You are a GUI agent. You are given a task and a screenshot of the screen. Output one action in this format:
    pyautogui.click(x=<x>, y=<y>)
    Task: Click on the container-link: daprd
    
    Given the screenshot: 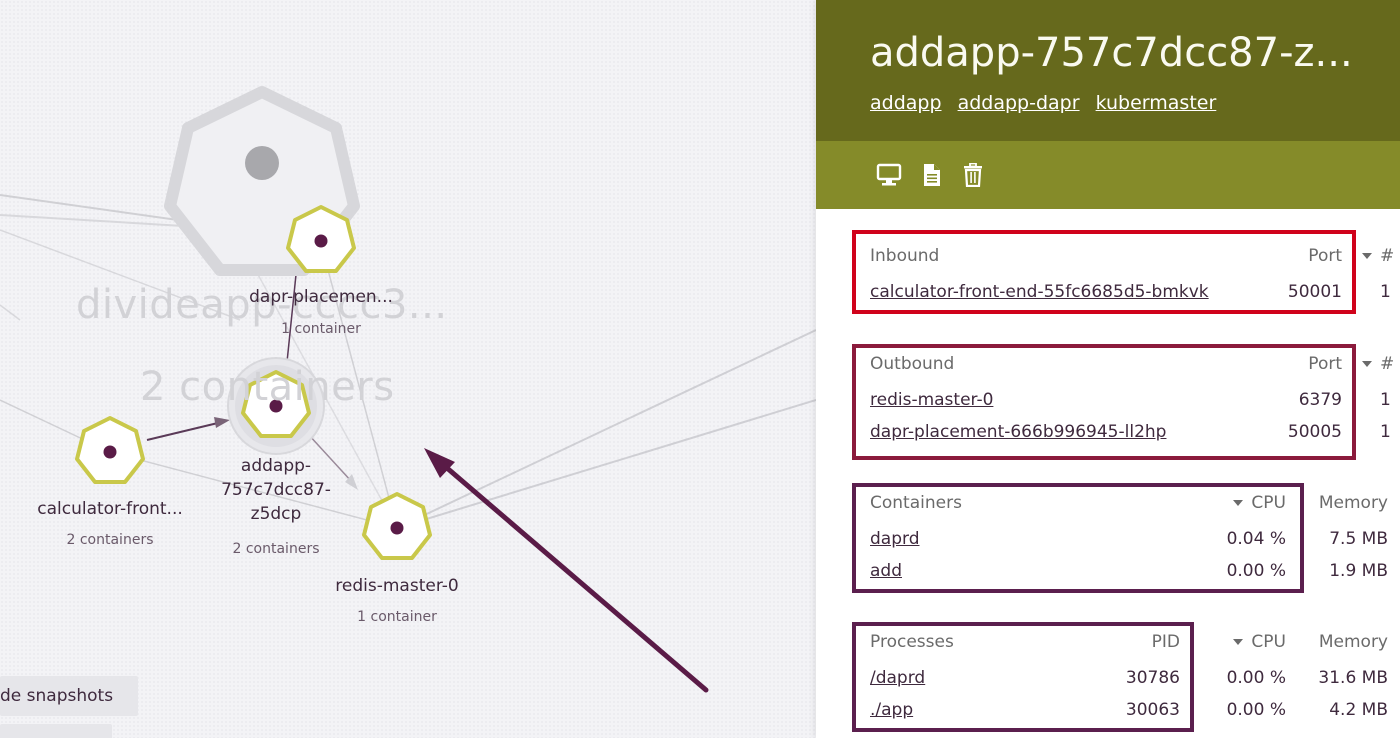 What is the action you would take?
    pyautogui.click(x=894, y=539)
    